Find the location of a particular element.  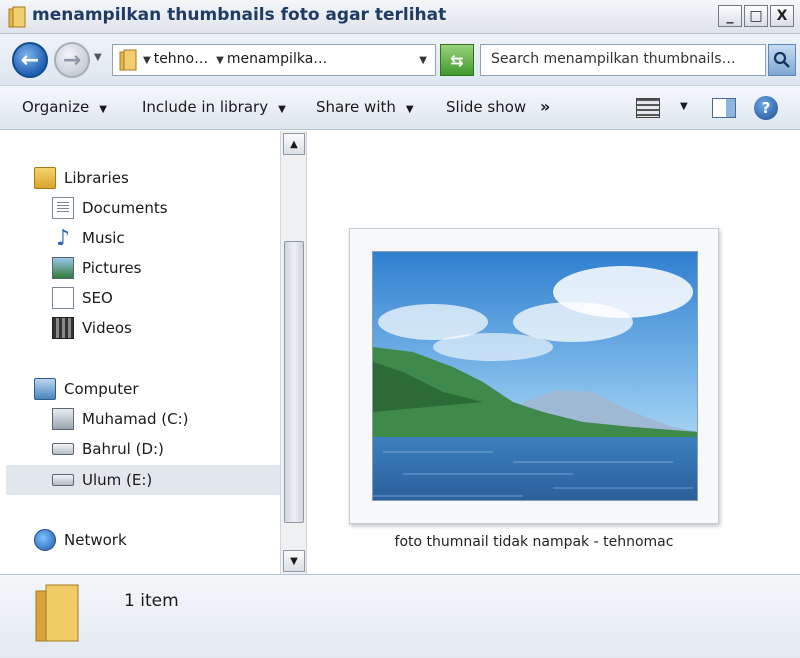

nav-item-drive-c: Muhamad (C:) is located at coordinates (120, 419).